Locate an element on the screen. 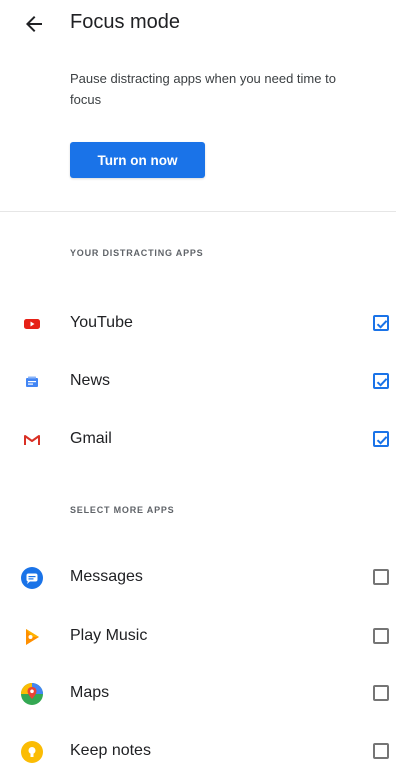 This screenshot has height=774, width=396. back-arrow-icon is located at coordinates (34, 24).